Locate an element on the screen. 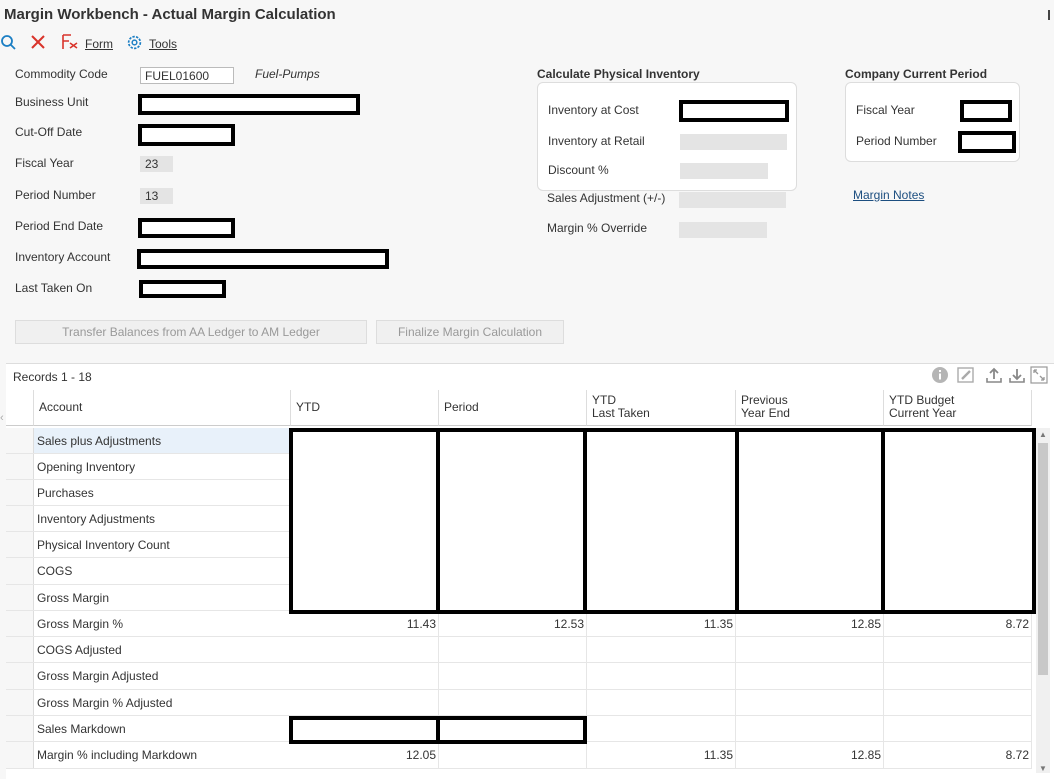 This screenshot has height=779, width=1054. inventory-at-retail-value is located at coordinates (733, 142).